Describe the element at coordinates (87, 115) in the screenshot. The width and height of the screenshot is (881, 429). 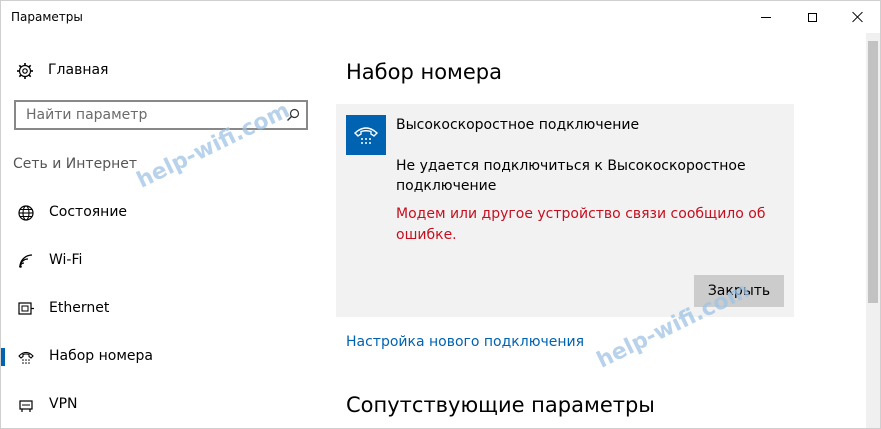
I see `search-placeholder: Найти параметр` at that location.